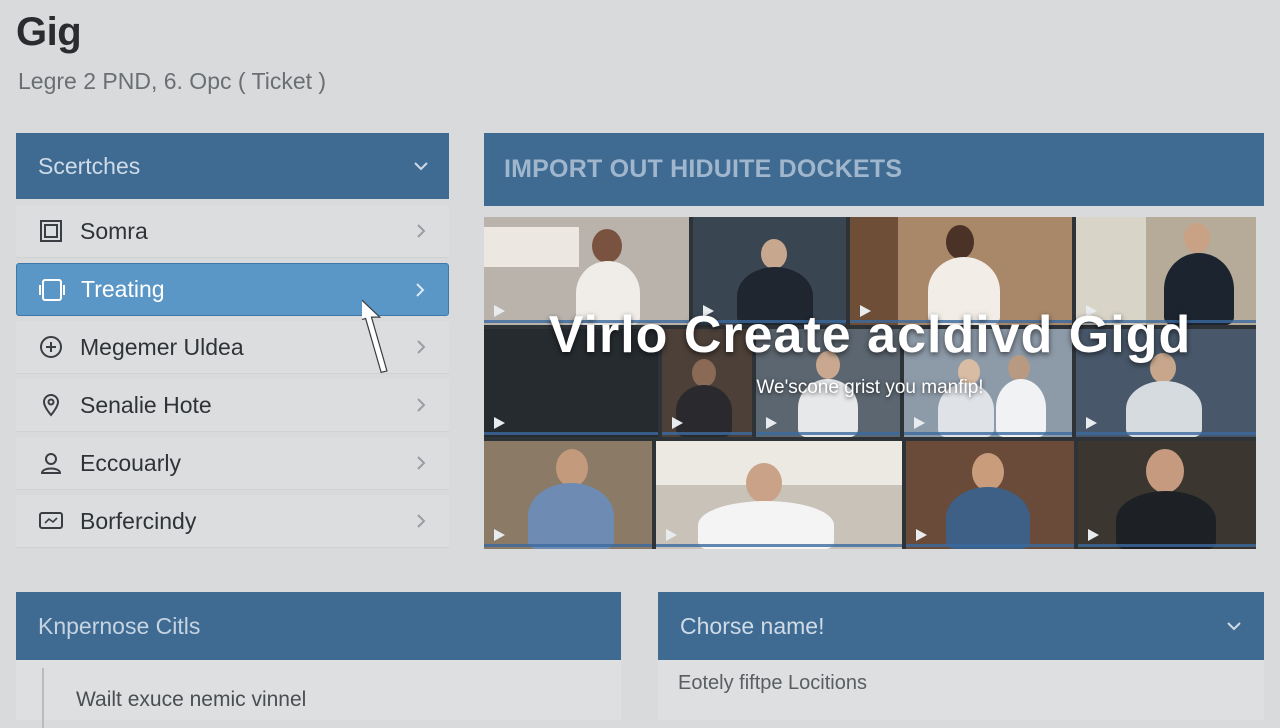 The width and height of the screenshot is (1280, 728). I want to click on mouse-cursor-icon, so click(375, 335).